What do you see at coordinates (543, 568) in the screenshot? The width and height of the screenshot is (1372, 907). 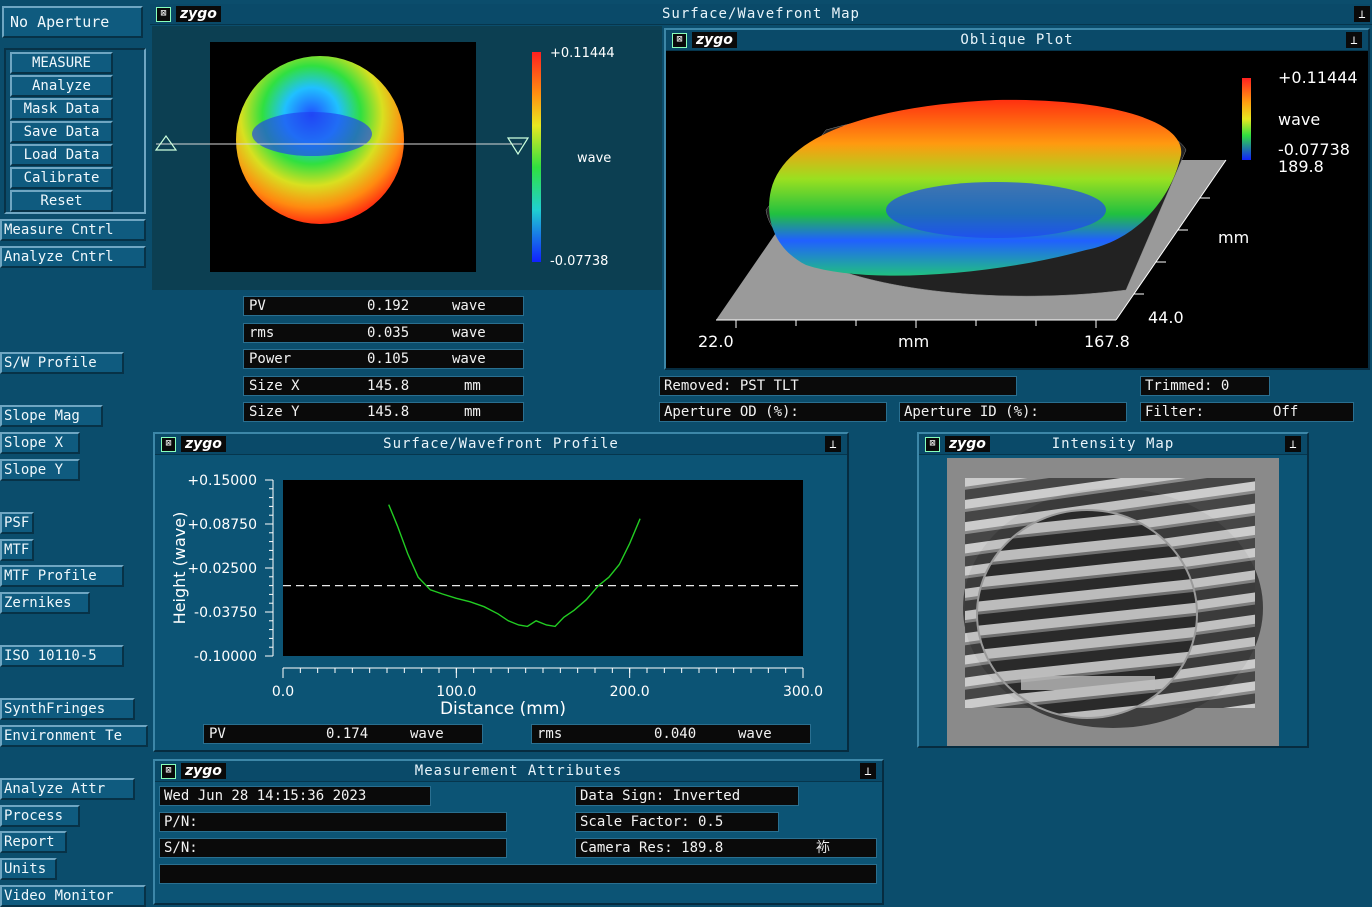 I see `profile-plot-area` at bounding box center [543, 568].